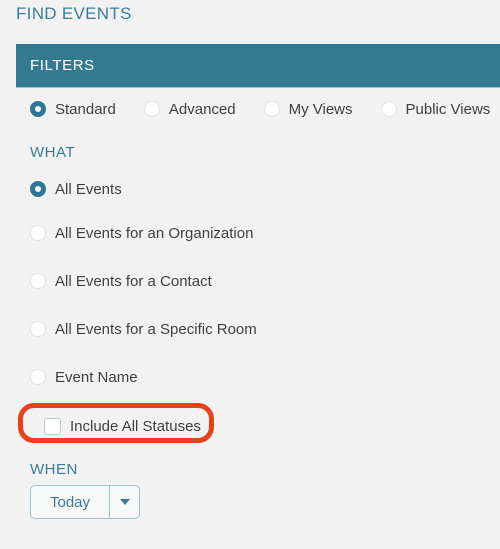  What do you see at coordinates (124, 502) in the screenshot?
I see `chevron-down-icon` at bounding box center [124, 502].